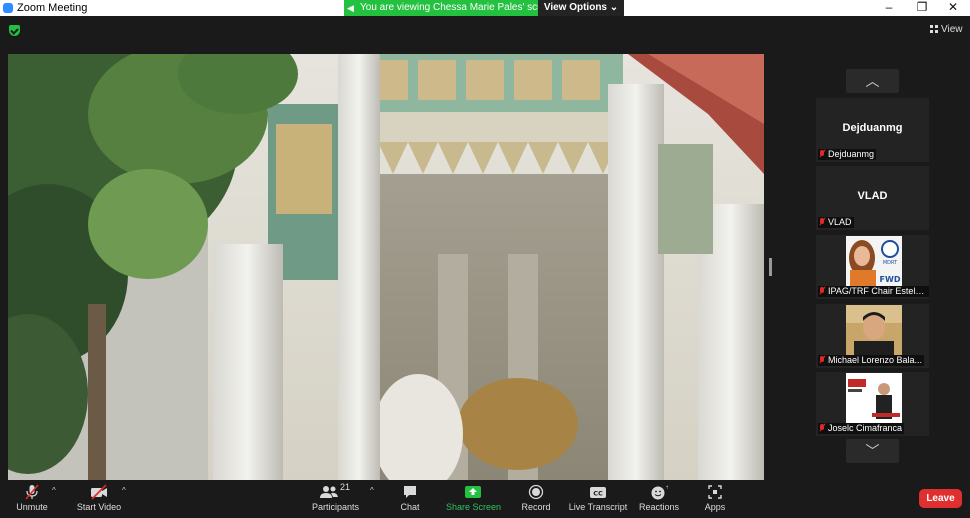 The width and height of the screenshot is (970, 518). Describe the element at coordinates (890, 263) in the screenshot. I see `mdrt-logo-text: MDRT` at that location.